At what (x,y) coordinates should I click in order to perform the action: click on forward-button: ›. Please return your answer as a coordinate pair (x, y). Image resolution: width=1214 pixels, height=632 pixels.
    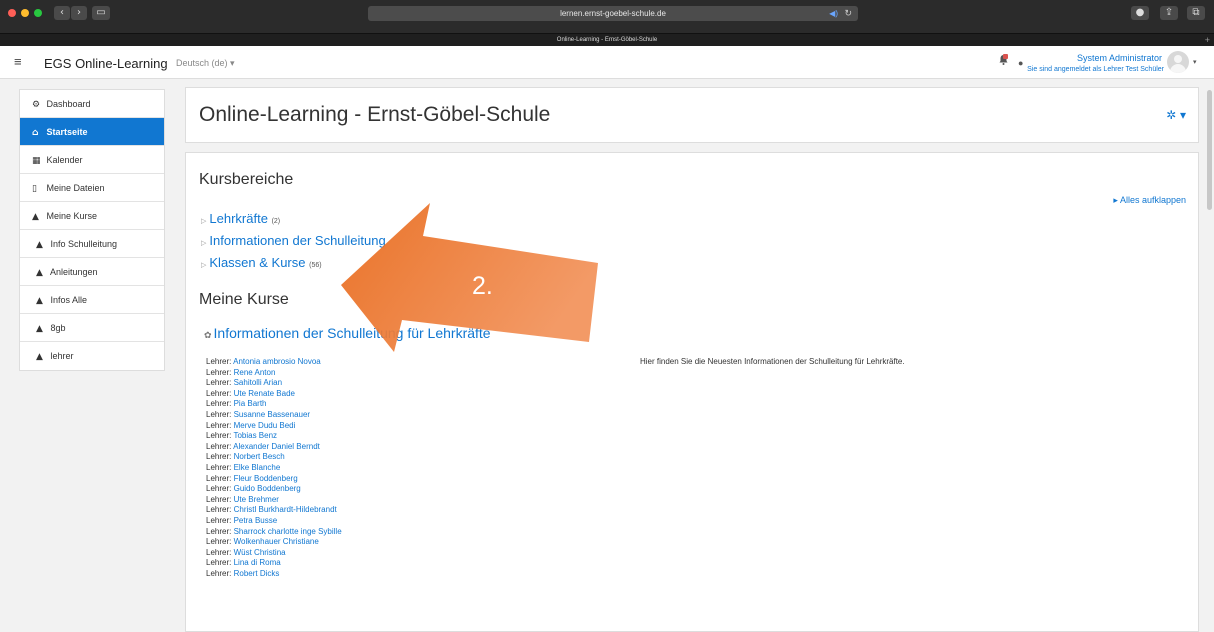
    Looking at the image, I should click on (79, 13).